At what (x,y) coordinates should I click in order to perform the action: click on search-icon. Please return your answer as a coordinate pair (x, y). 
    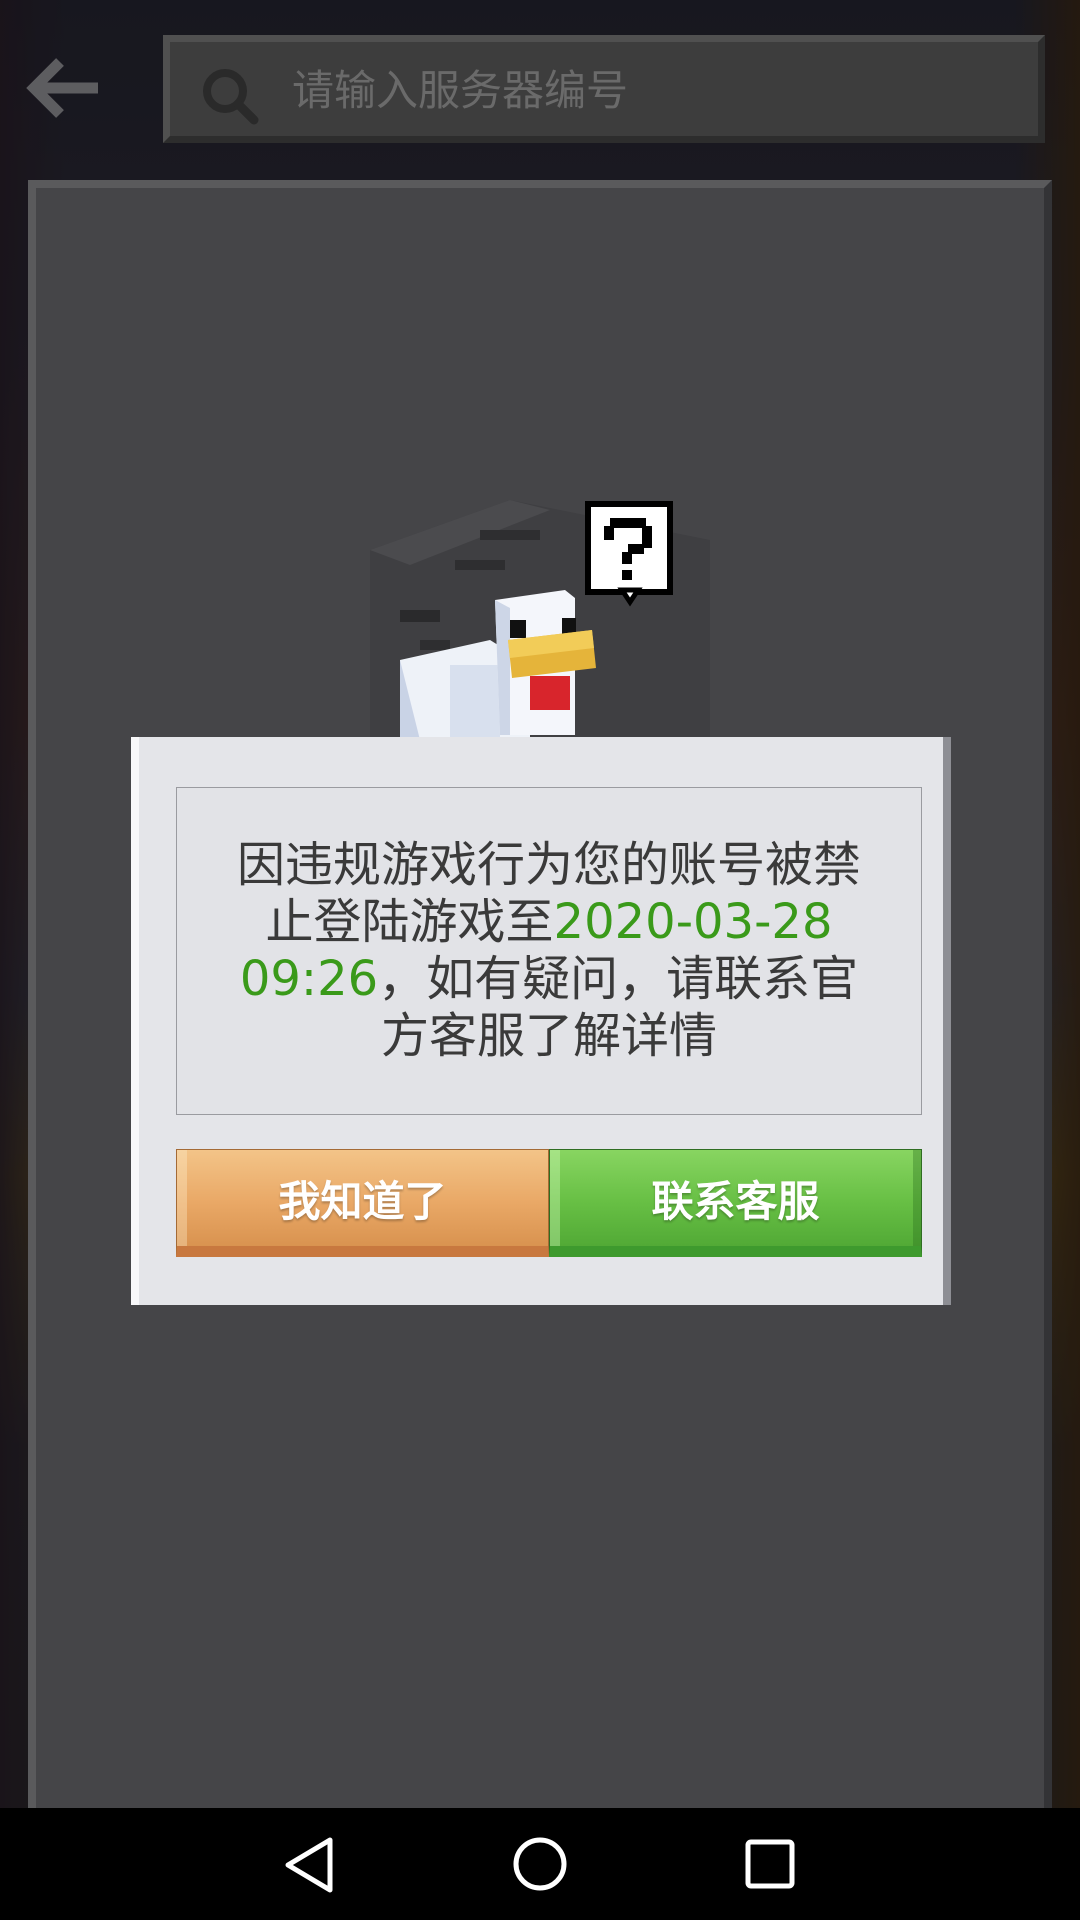
    Looking at the image, I should click on (231, 97).